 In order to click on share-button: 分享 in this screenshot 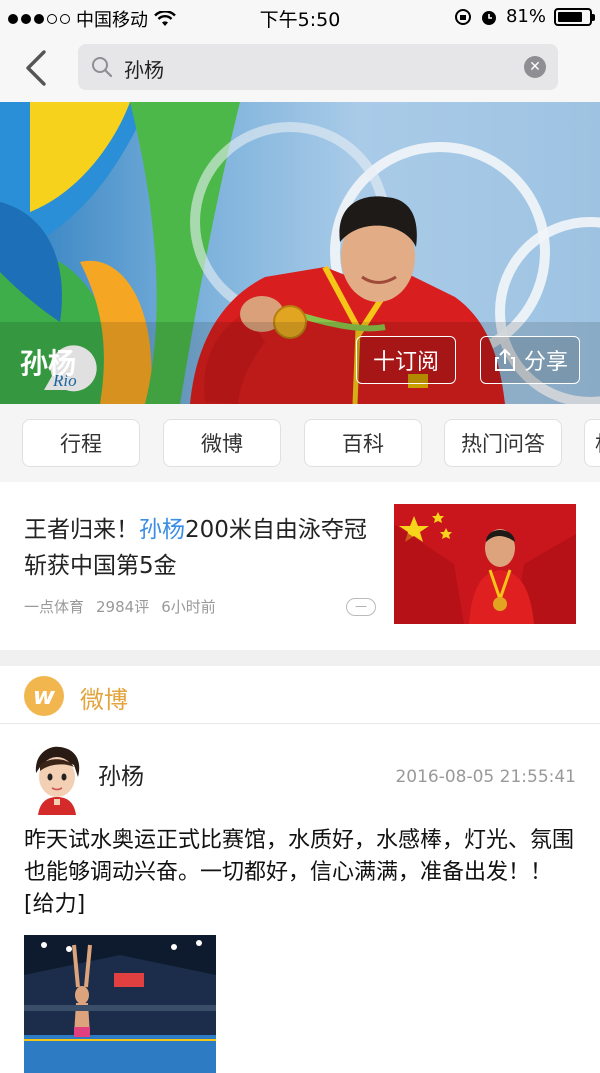, I will do `click(530, 360)`.